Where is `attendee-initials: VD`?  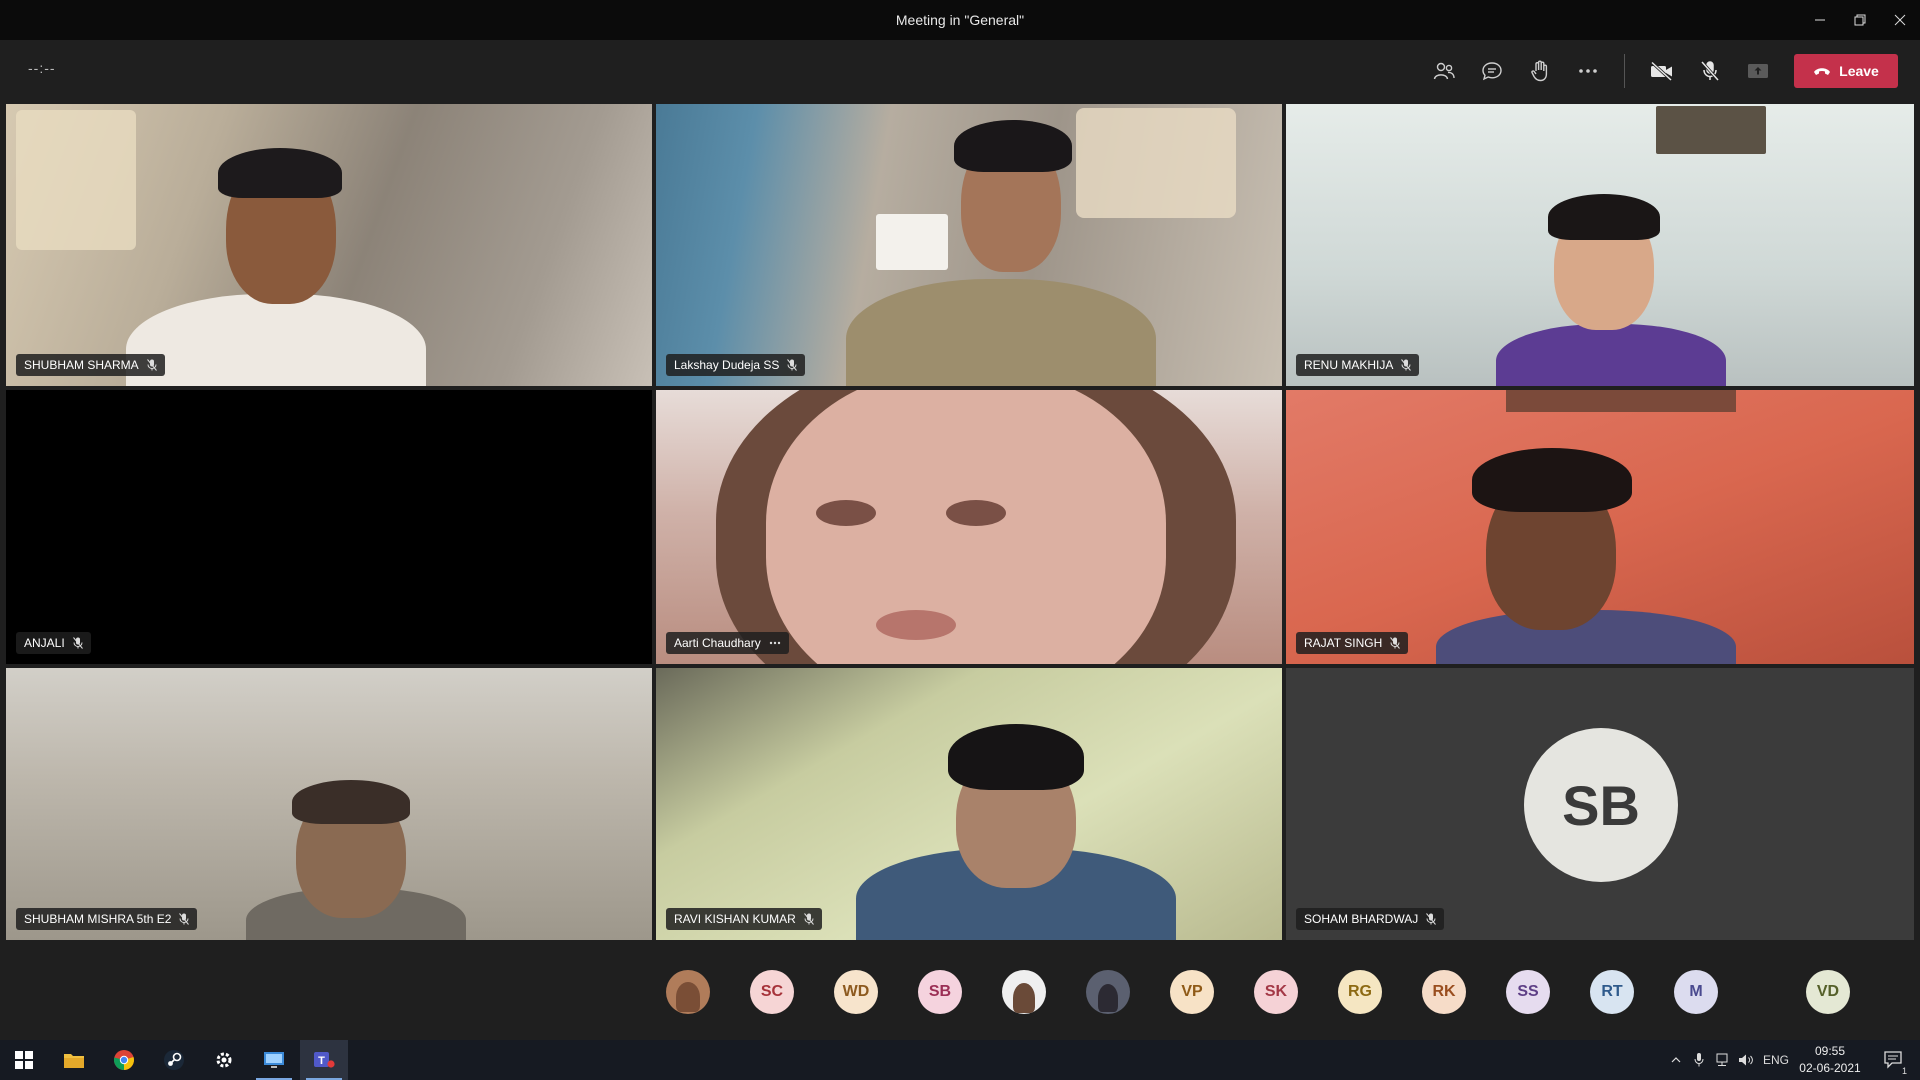
attendee-initials: VD is located at coordinates (1828, 991).